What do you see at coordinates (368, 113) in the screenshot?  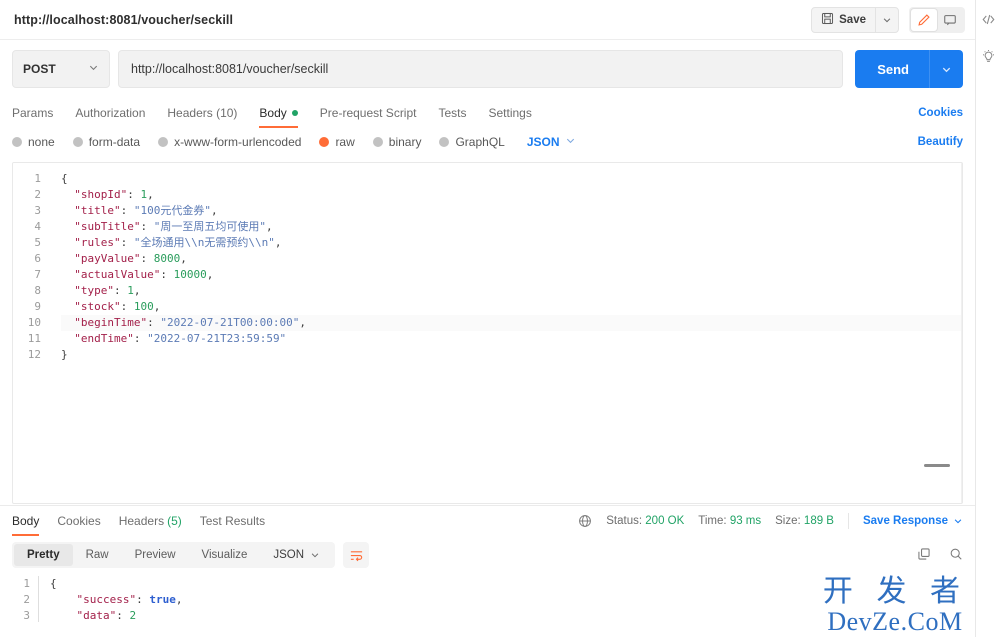 I see `tab-pre-request-script: Pre-request Script` at bounding box center [368, 113].